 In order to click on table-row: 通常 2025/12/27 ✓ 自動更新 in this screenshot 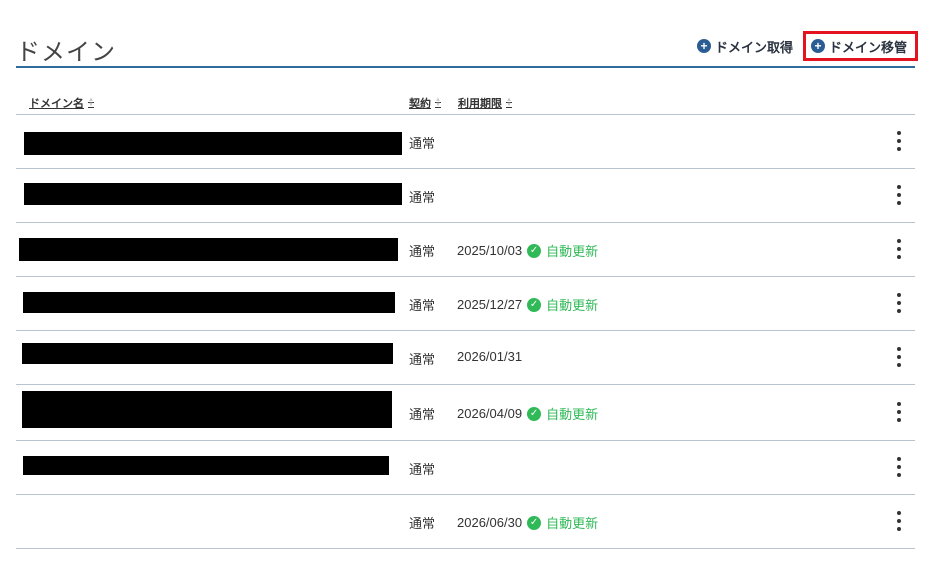, I will do `click(465, 304)`.